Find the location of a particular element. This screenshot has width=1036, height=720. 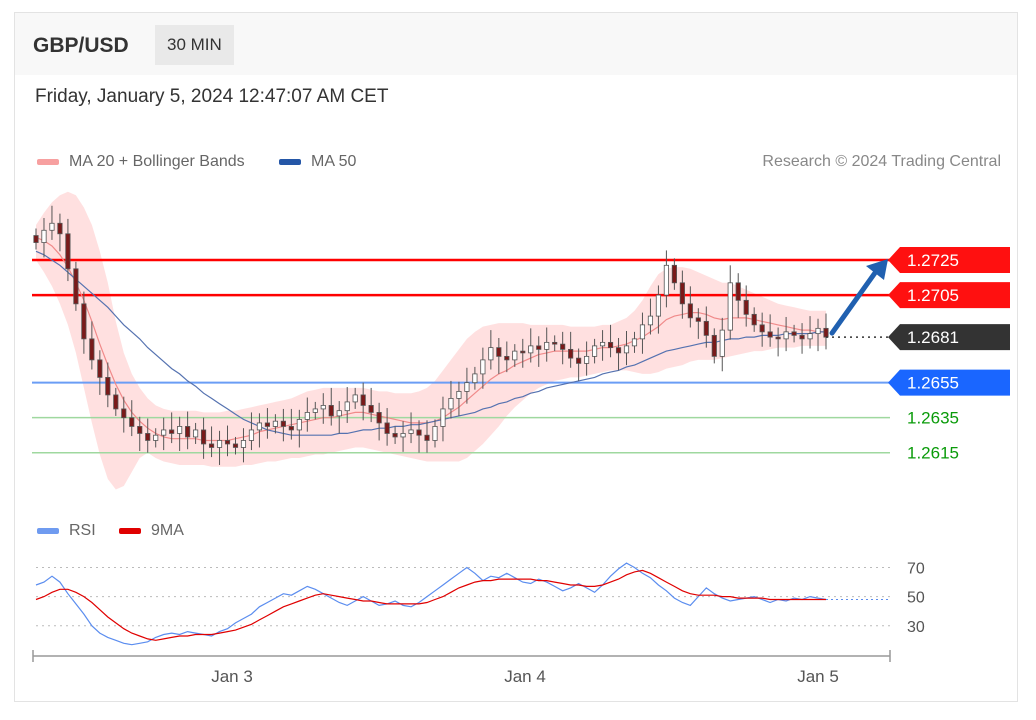

x-tick-label-1: Jan 4 is located at coordinates (525, 676).